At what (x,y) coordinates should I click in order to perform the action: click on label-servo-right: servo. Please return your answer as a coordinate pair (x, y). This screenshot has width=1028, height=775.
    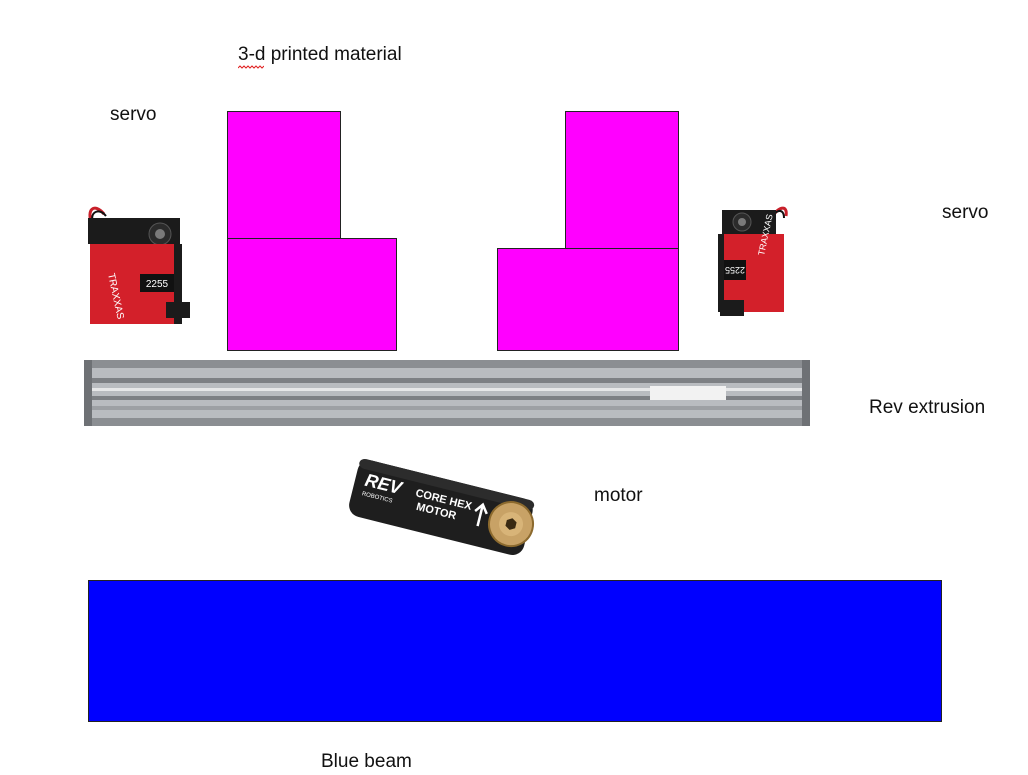
    Looking at the image, I should click on (965, 212).